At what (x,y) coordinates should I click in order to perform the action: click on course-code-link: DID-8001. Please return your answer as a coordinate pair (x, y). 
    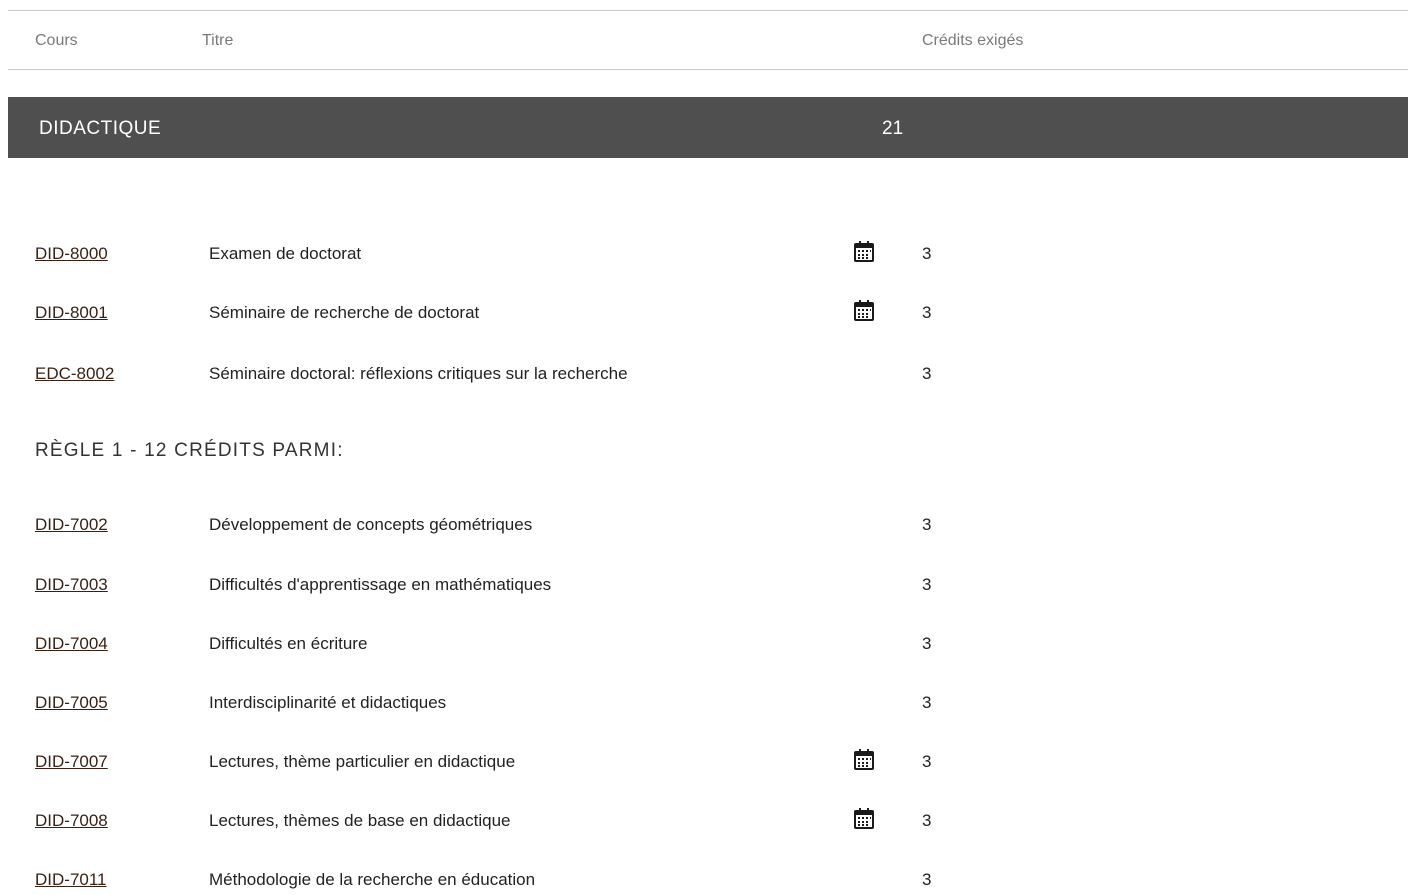
    Looking at the image, I should click on (71, 313).